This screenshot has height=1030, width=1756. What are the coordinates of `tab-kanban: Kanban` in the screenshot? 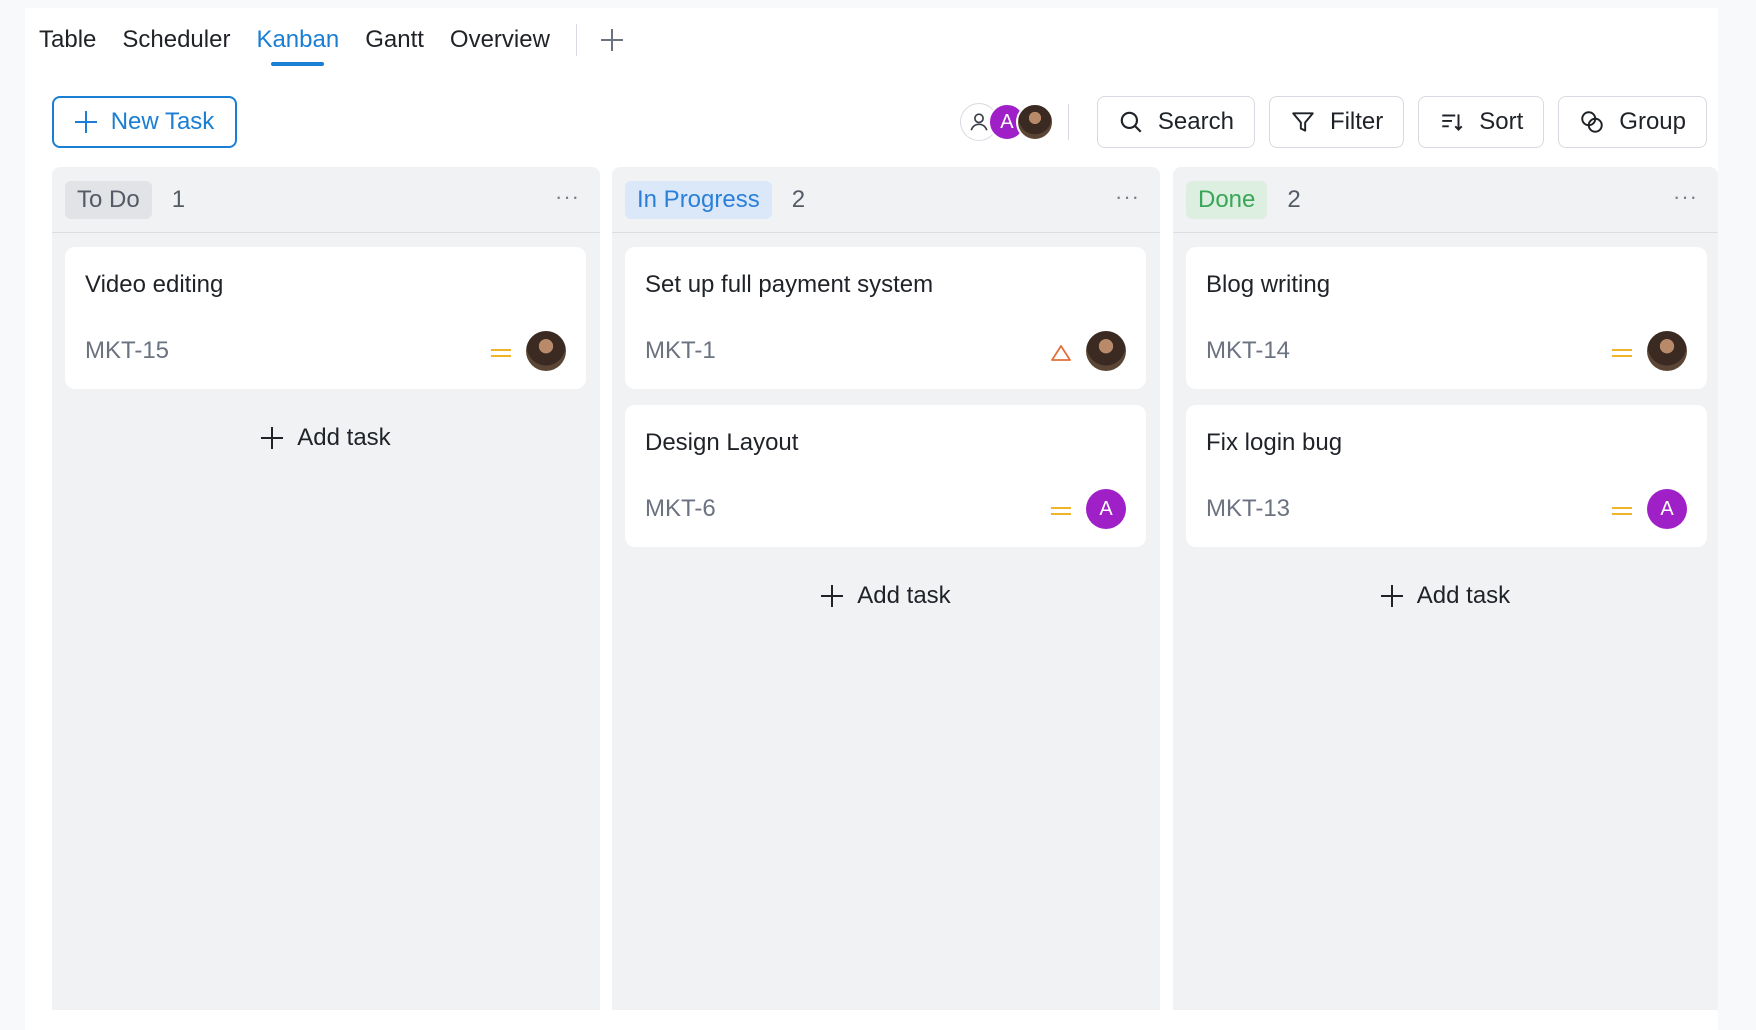 It's located at (297, 40).